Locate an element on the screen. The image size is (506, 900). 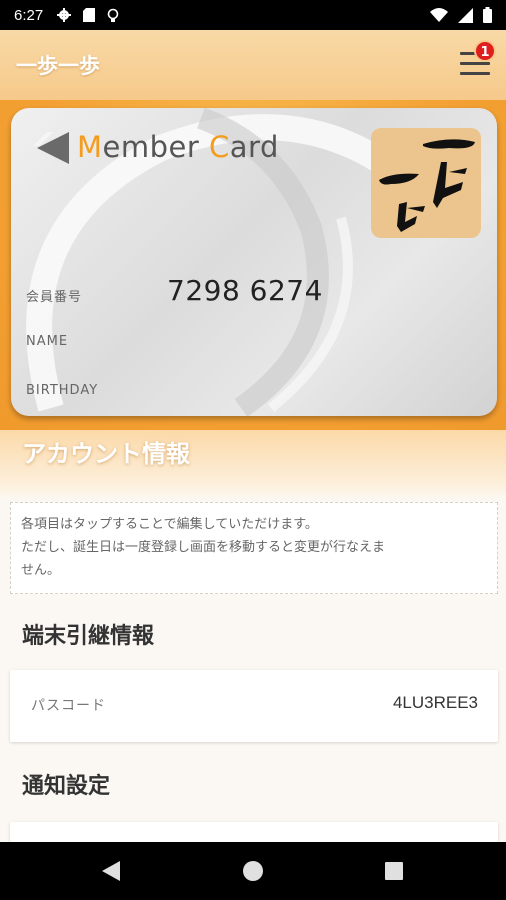
passcode-row: パスコード 4LU3REE3 is located at coordinates (254, 706).